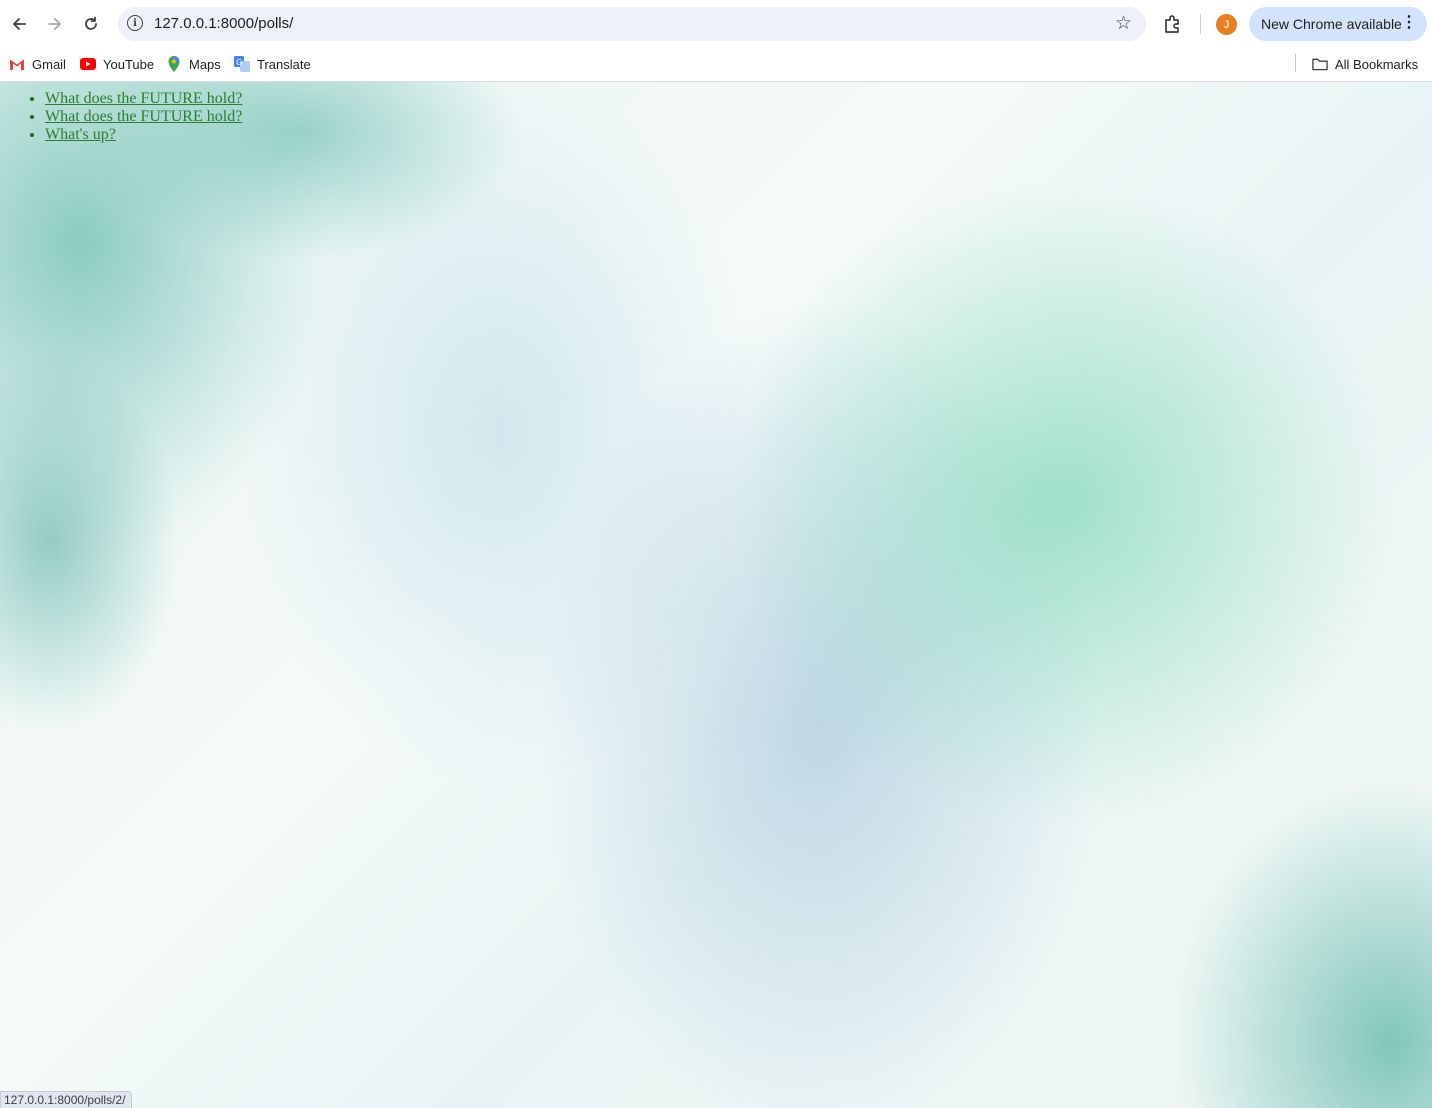  I want to click on site-info-icon: i, so click(135, 23).